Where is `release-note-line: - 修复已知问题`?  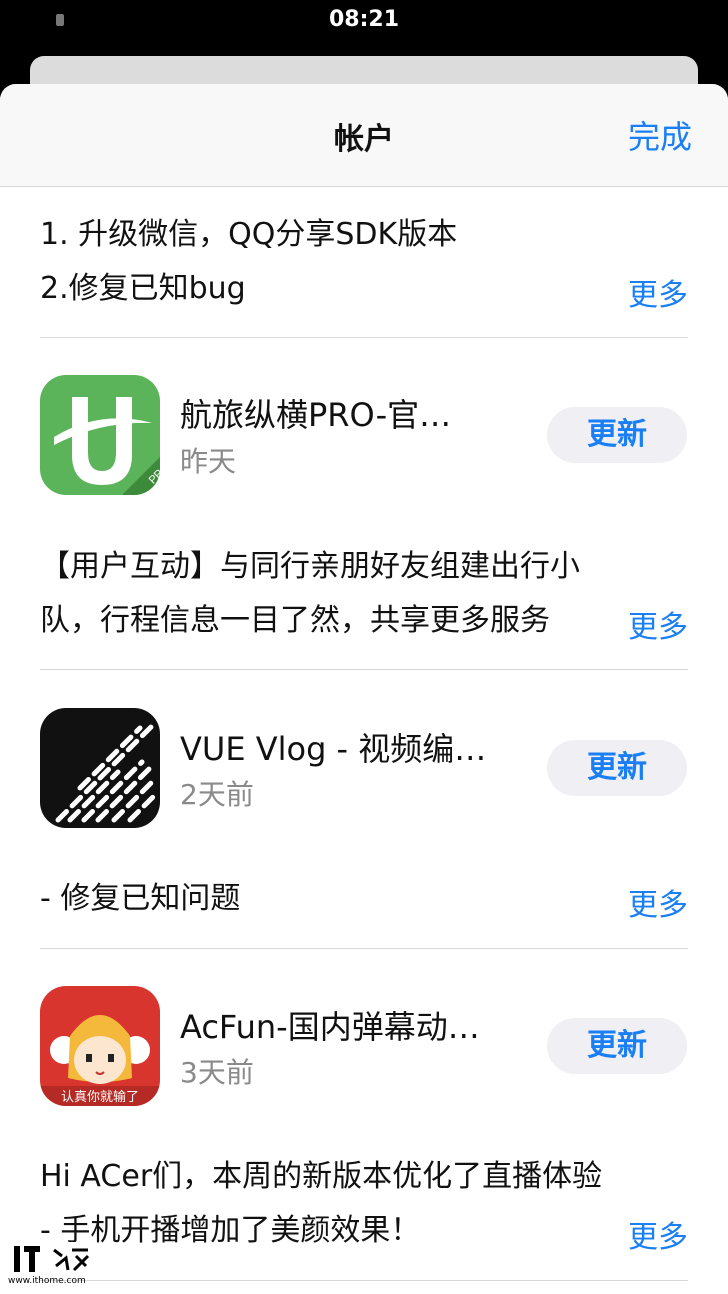
release-note-line: - 修复已知问题 is located at coordinates (140, 898).